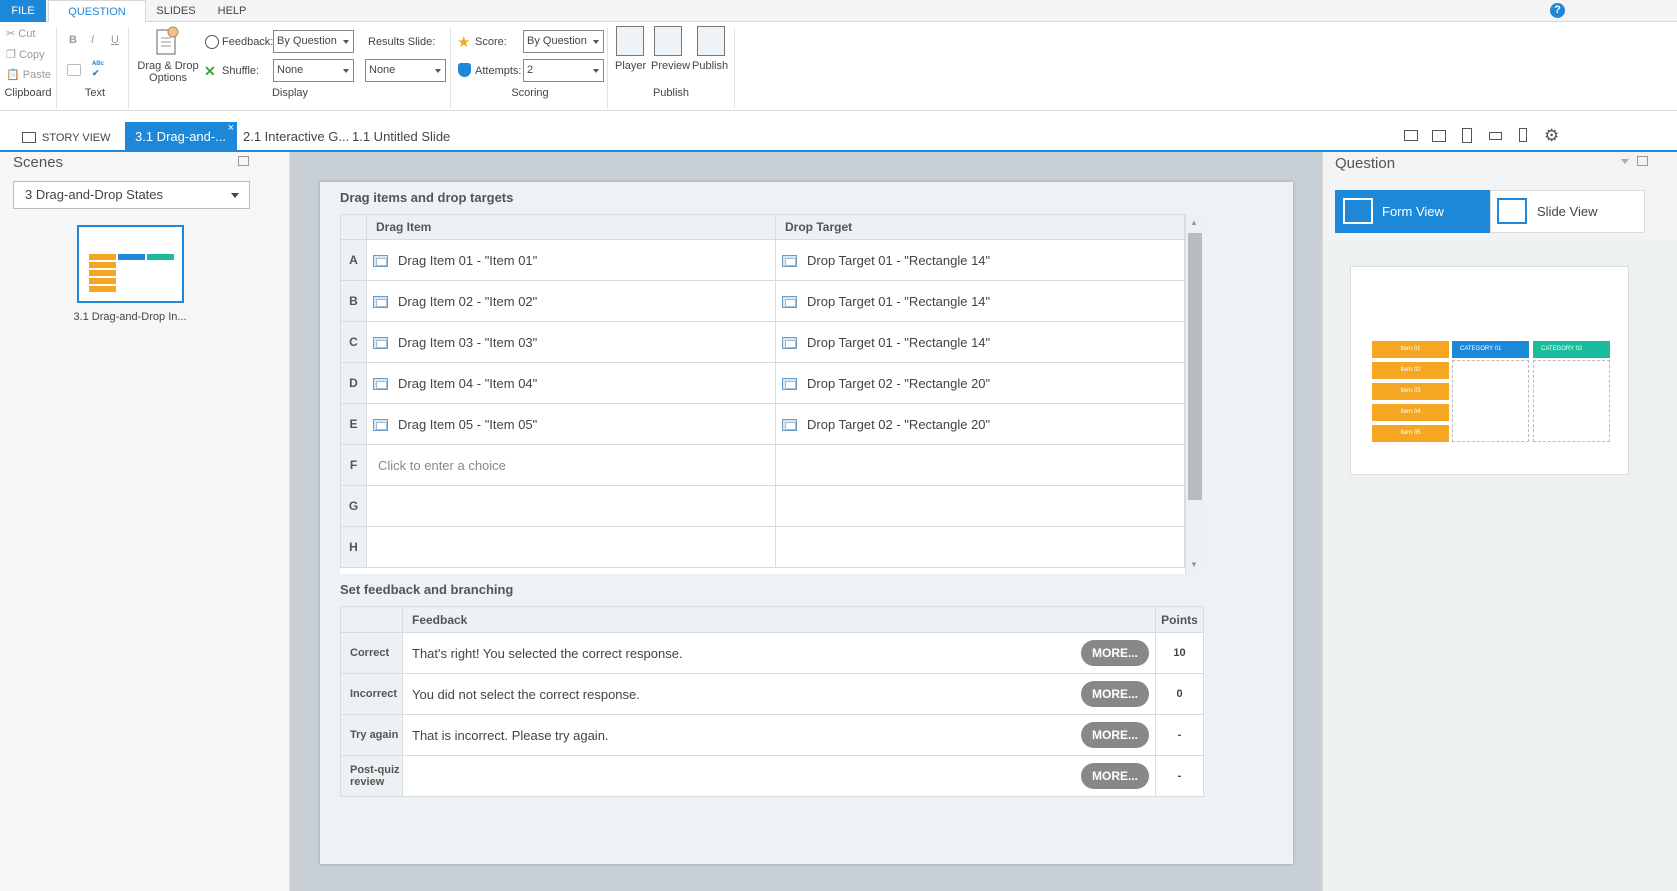  I want to click on player-icon, so click(630, 41).